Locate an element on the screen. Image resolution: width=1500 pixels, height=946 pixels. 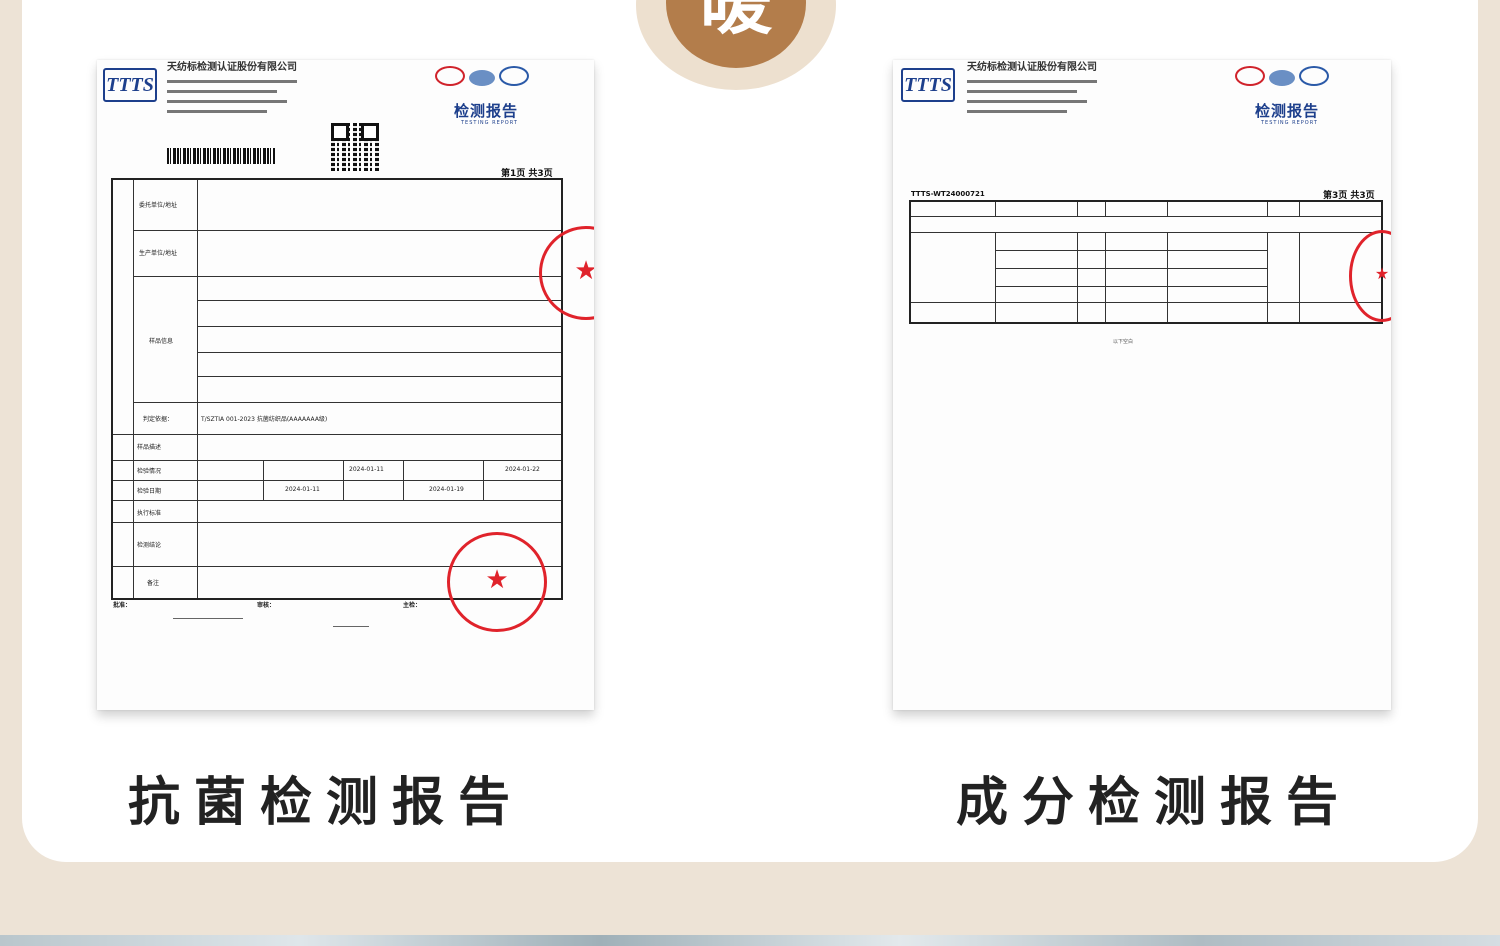
producer-label: 生产单位/地址 is located at coordinates (158, 253).